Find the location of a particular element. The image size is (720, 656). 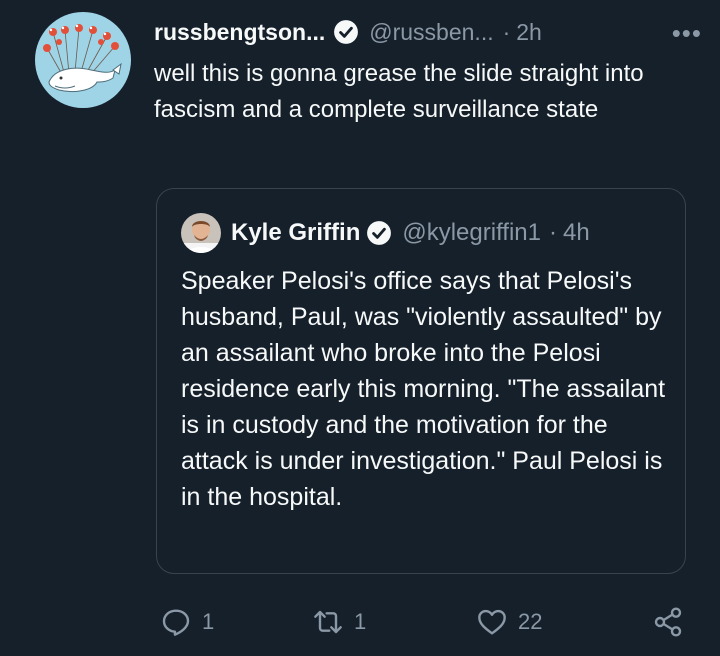

tweet-header: russbengtson... @russben... · 2h ••• is located at coordinates (432, 32).